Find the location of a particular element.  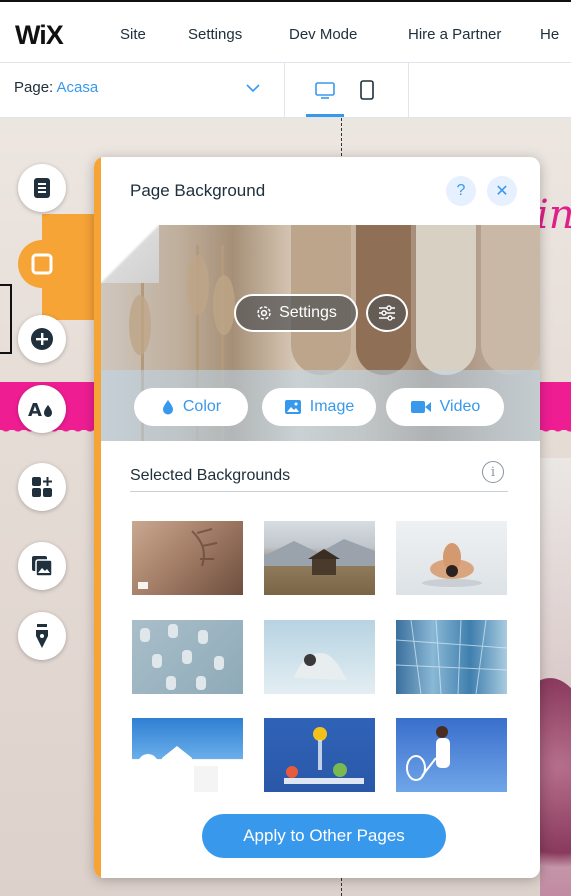

settings-button: Settings is located at coordinates (296, 313).